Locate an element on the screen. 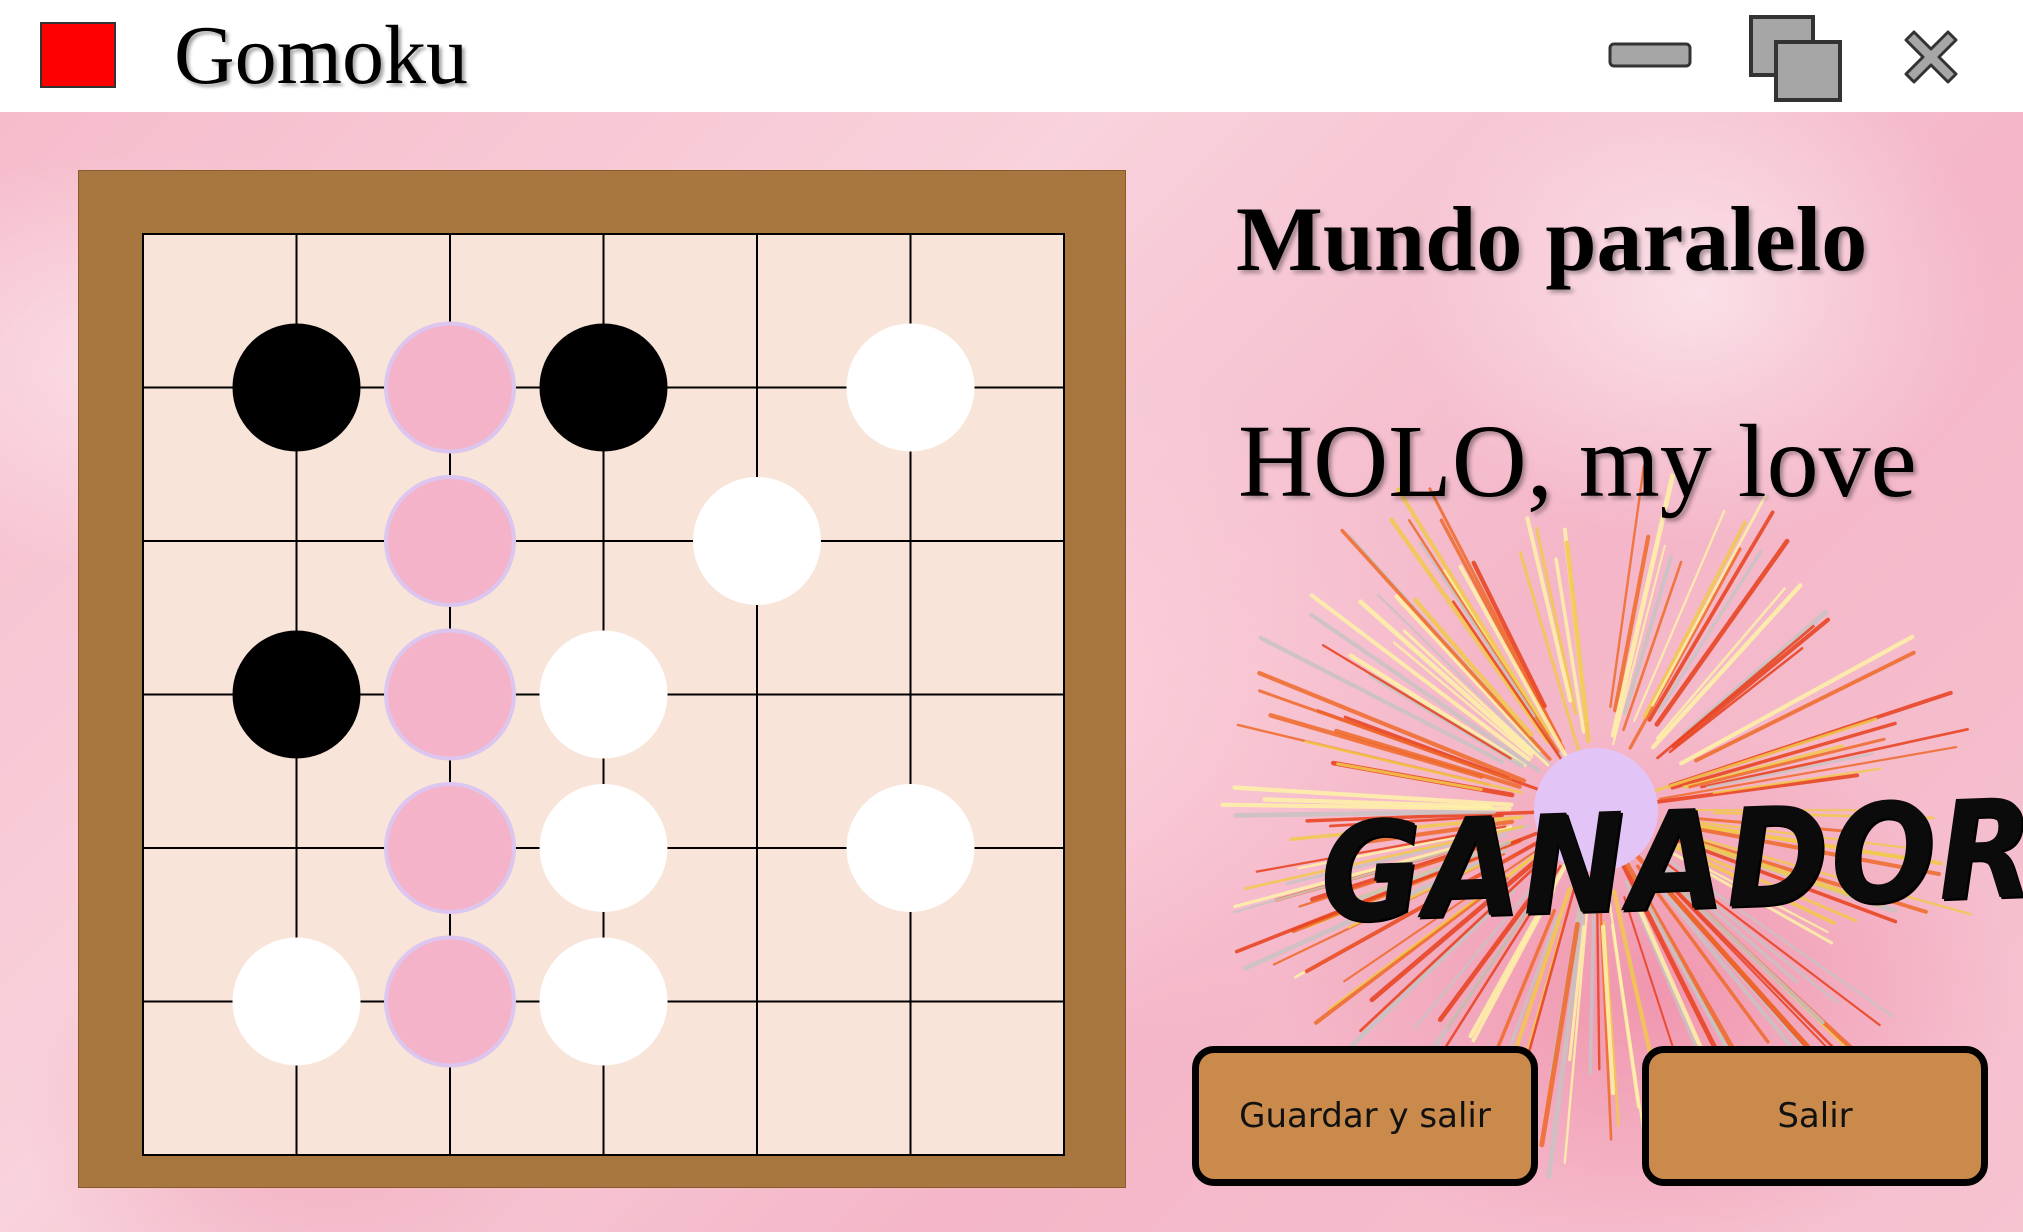  minimize-icon is located at coordinates (1650, 55).